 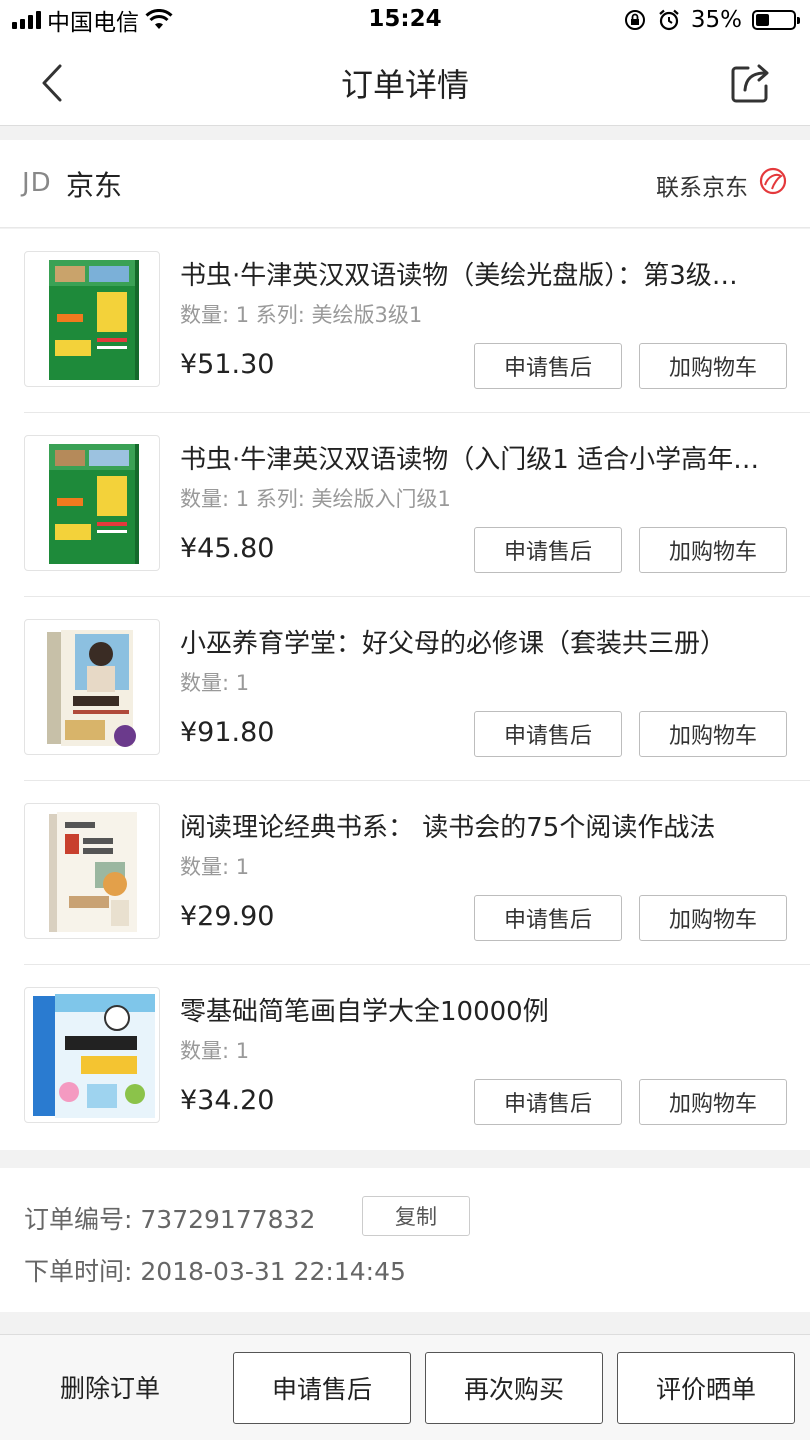 What do you see at coordinates (762, 20) in the screenshot?
I see `battery-level` at bounding box center [762, 20].